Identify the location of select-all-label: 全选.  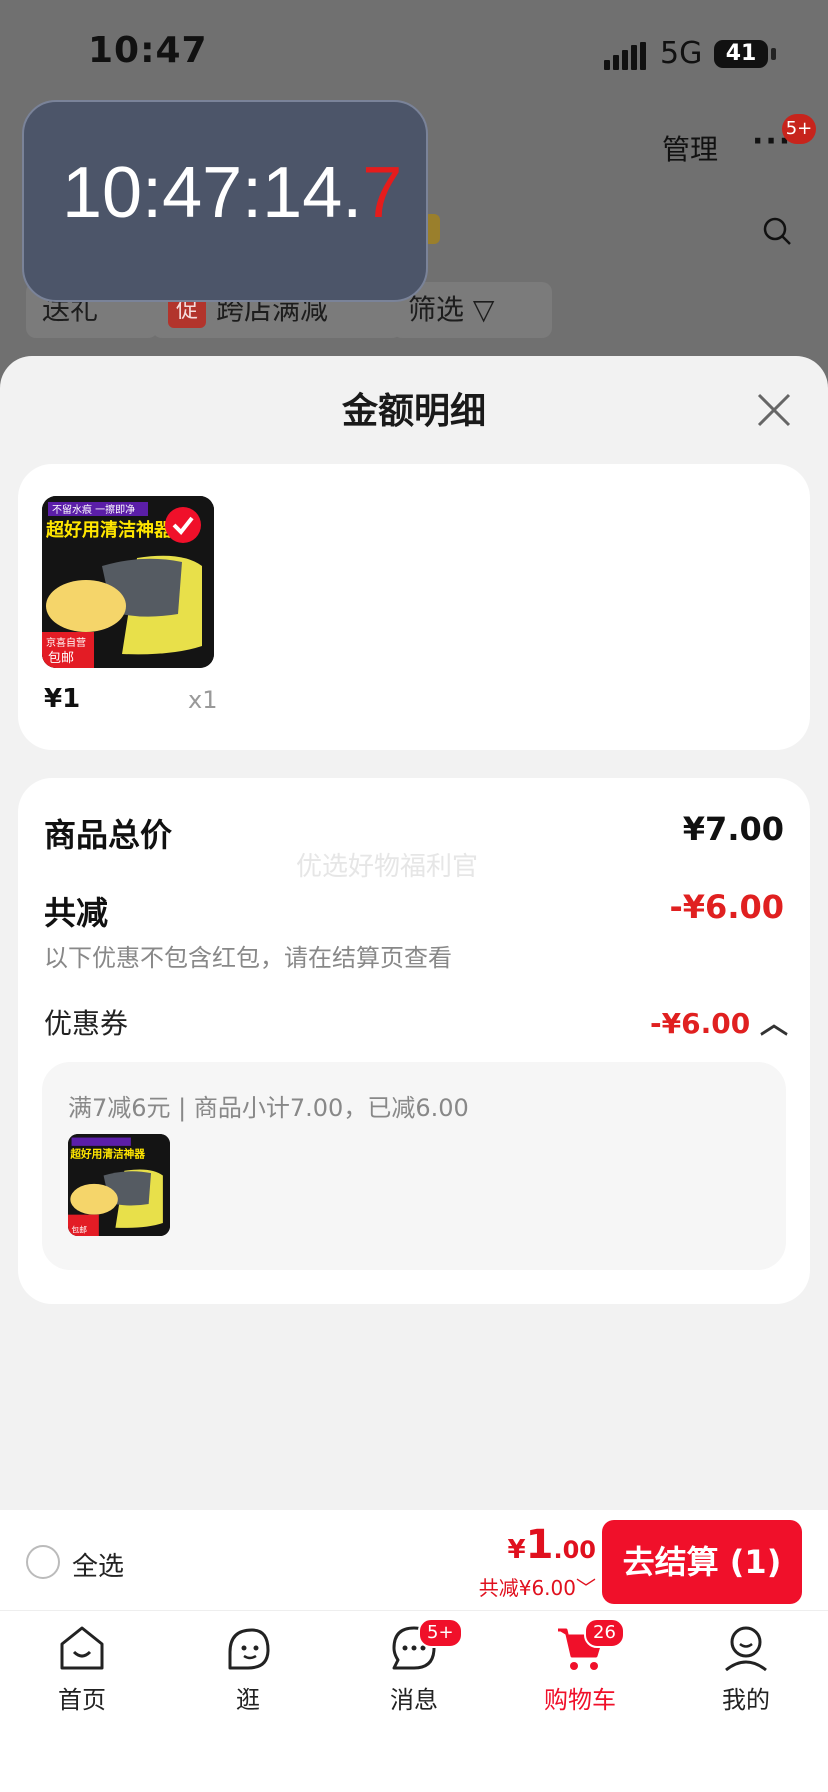
(98, 1564).